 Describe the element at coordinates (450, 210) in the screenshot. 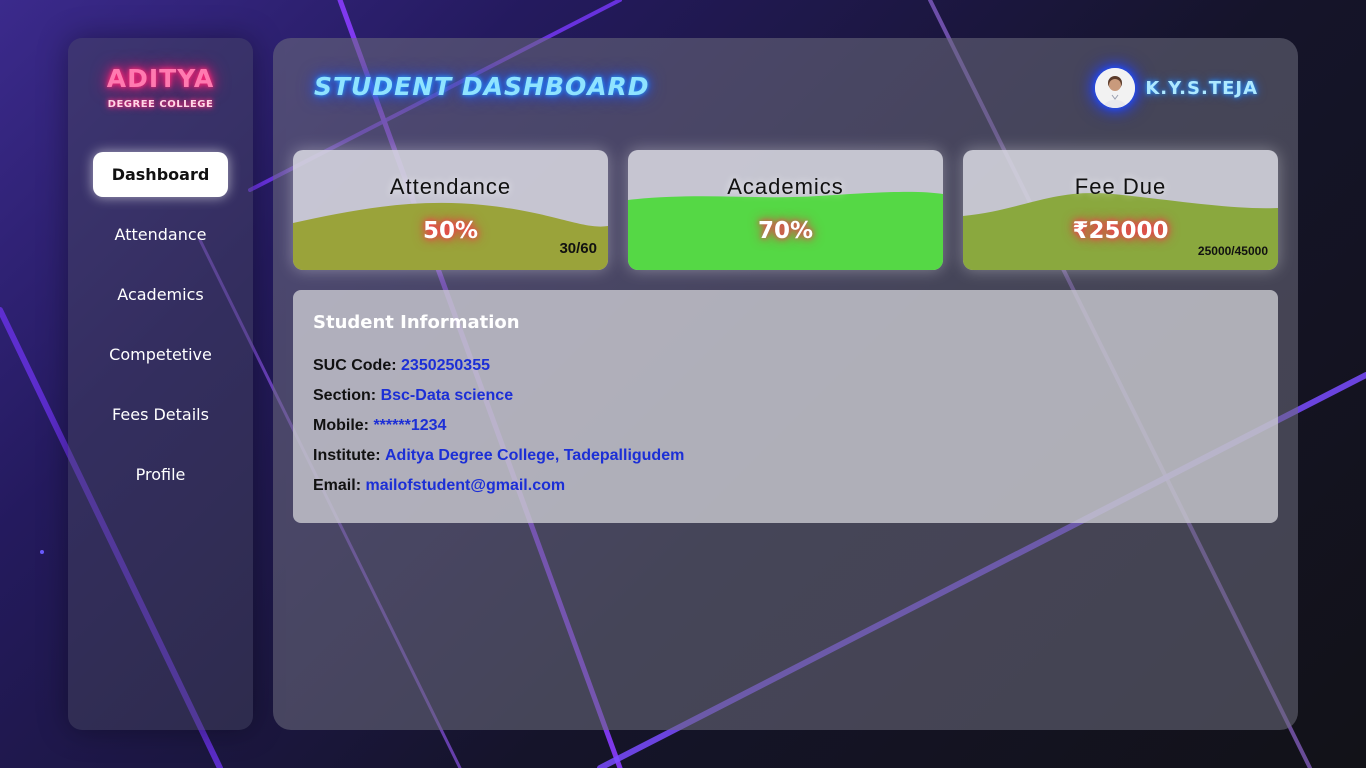

I see `attendance-card: Attendance 50% 30/60` at that location.